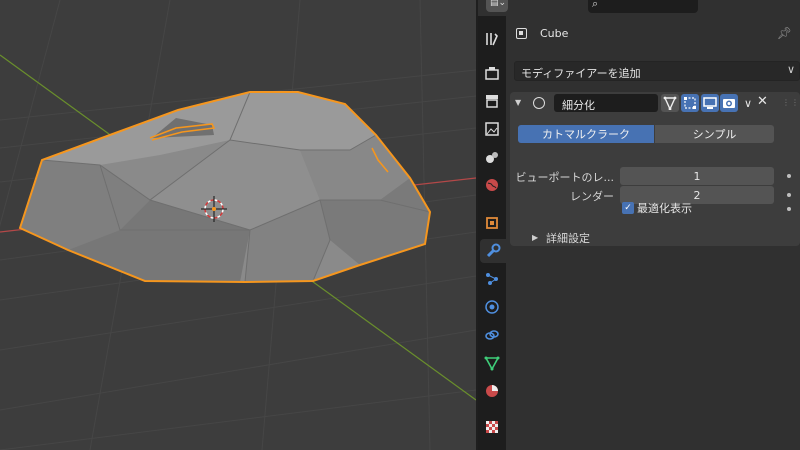  I want to click on remove-modifier-close-icon: ✕, so click(762, 101).